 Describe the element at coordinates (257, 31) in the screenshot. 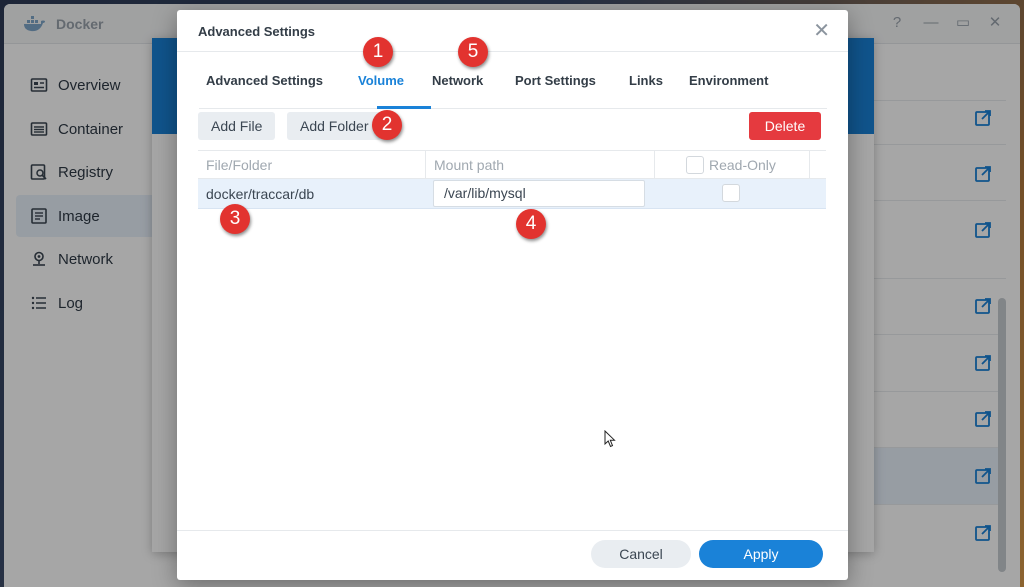

I see `dialog-title: Advanced Settings` at that location.